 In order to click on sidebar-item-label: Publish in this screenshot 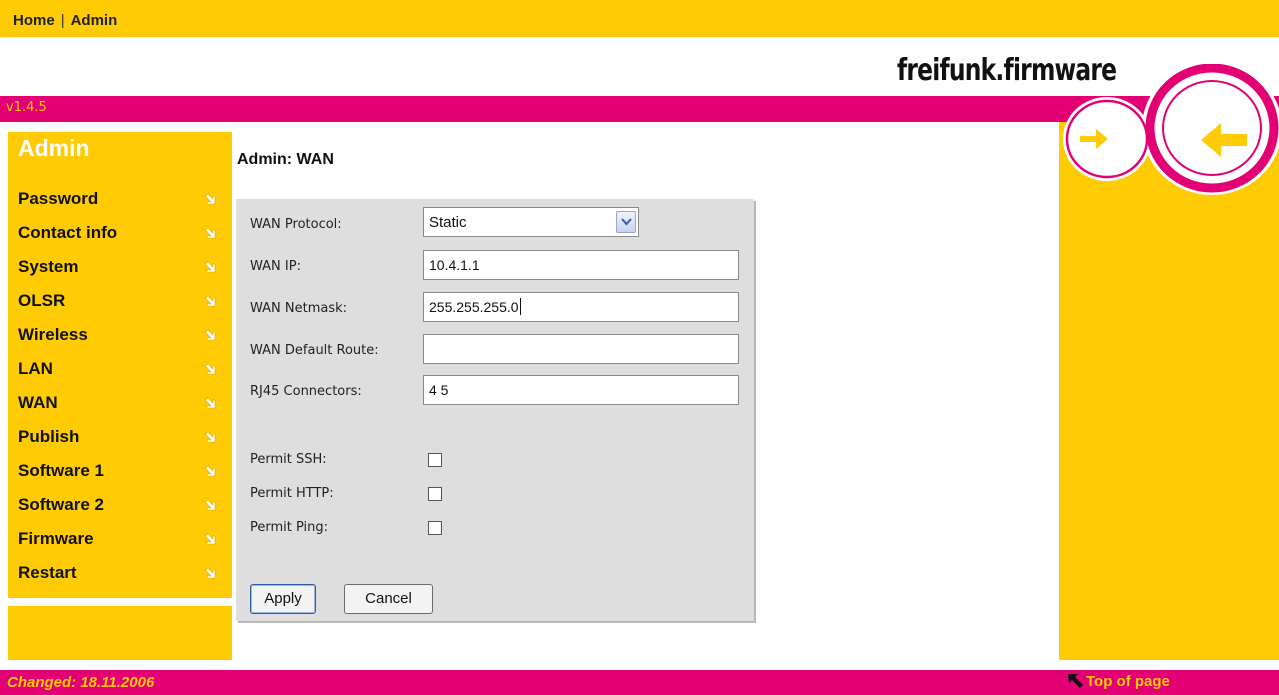, I will do `click(49, 436)`.